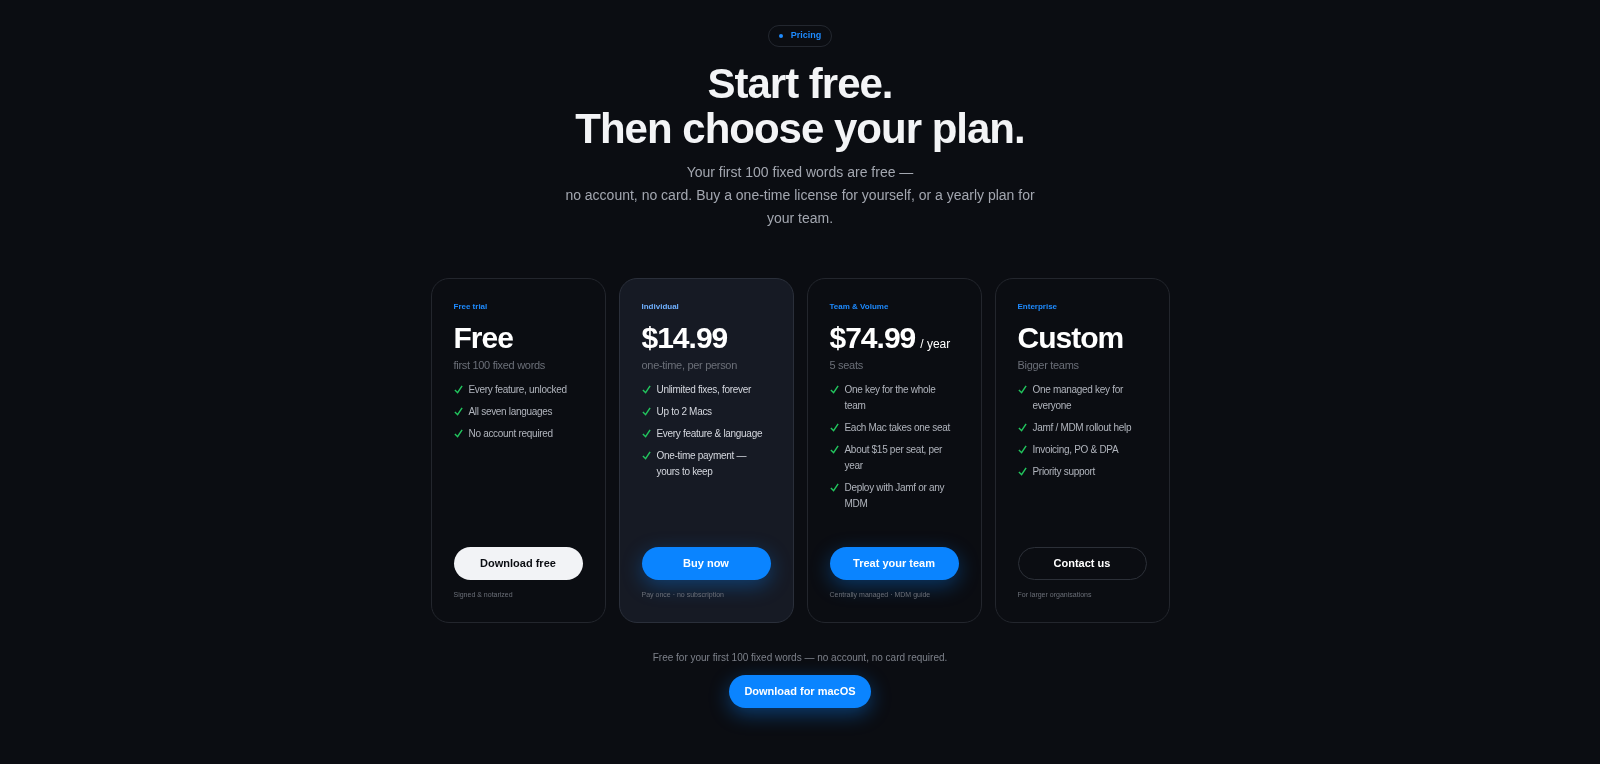 The image size is (1600, 764). Describe the element at coordinates (702, 463) in the screenshot. I see `feature-text: One-time payment — yours to keep` at that location.